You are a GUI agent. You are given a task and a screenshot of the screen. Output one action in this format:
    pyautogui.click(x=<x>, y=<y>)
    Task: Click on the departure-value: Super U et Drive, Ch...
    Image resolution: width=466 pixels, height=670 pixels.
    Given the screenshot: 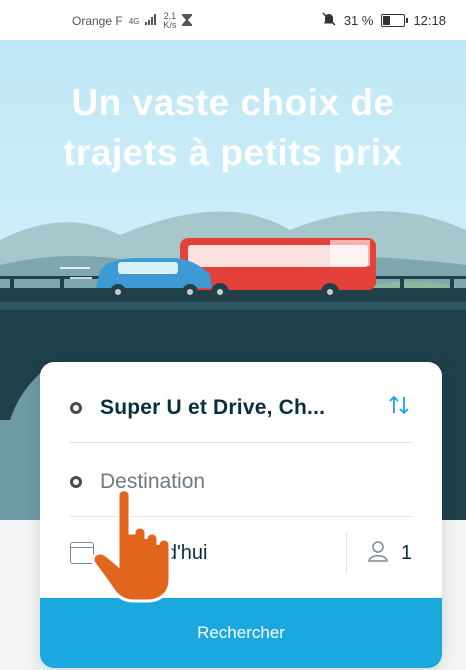 What is the action you would take?
    pyautogui.click(x=213, y=407)
    